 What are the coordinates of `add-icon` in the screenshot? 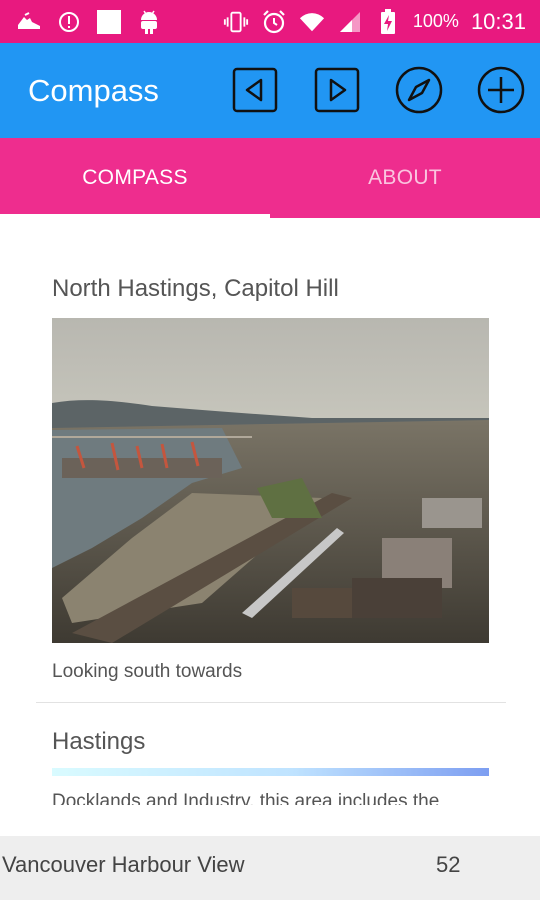 It's located at (501, 90).